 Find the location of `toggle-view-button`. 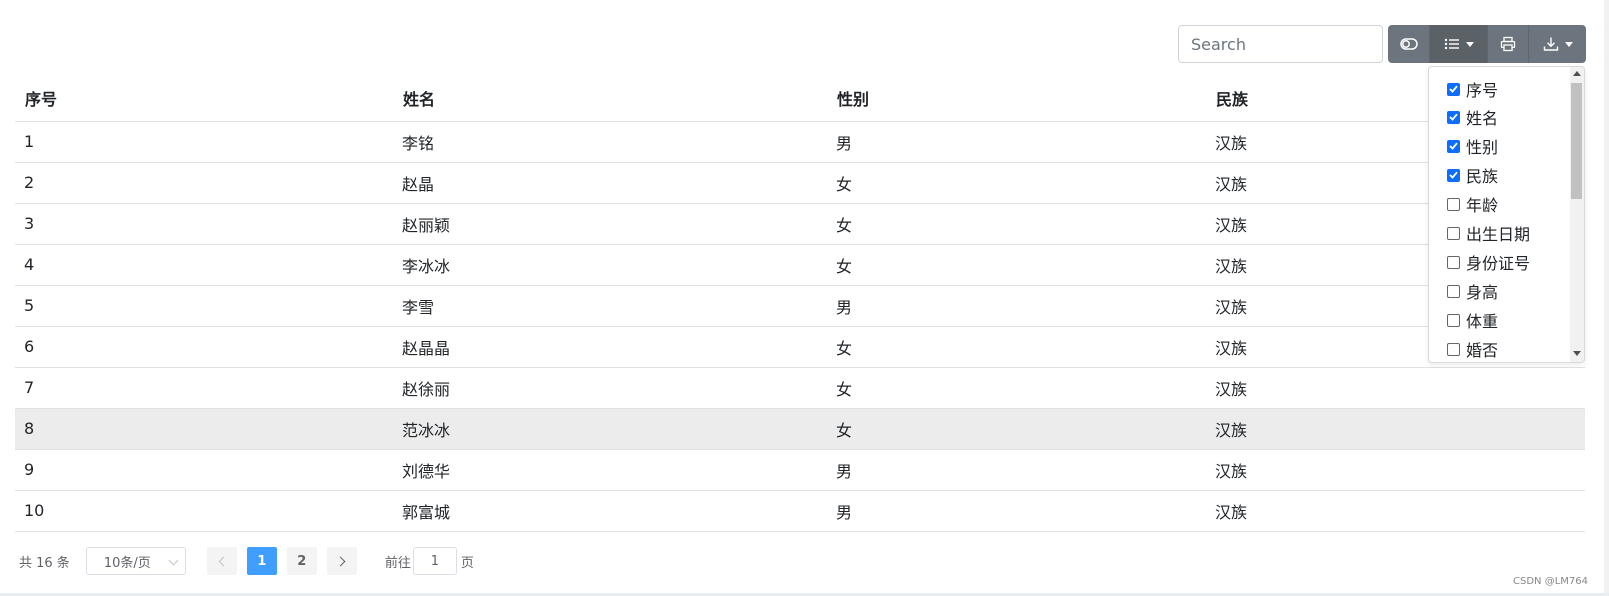

toggle-view-button is located at coordinates (1408, 44).